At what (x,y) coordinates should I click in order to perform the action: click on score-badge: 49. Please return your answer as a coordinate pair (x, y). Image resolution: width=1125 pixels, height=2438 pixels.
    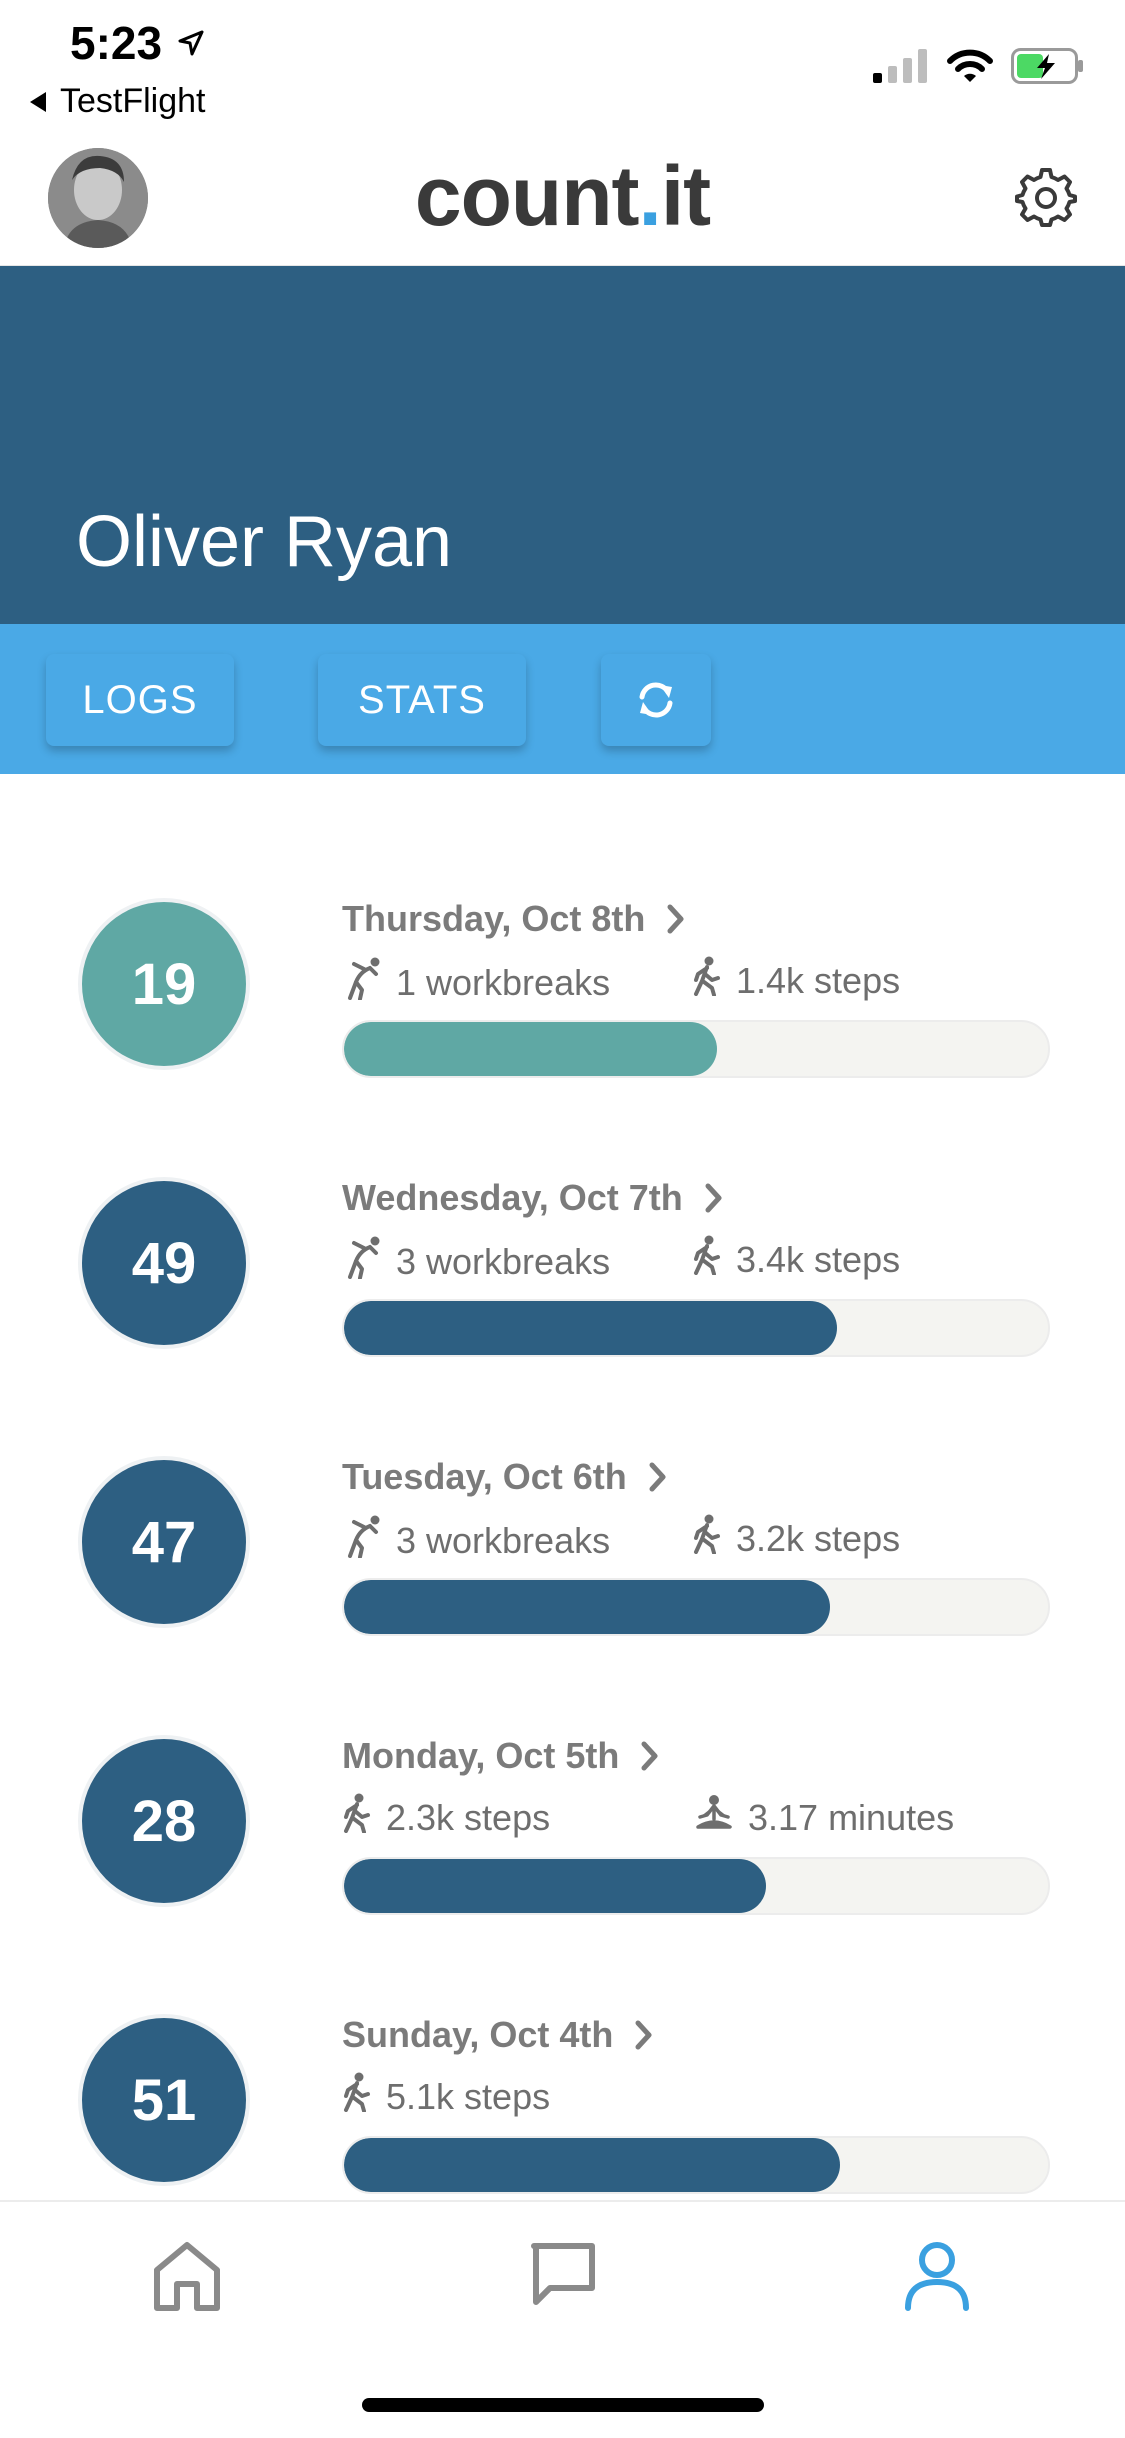
    Looking at the image, I should click on (164, 1263).